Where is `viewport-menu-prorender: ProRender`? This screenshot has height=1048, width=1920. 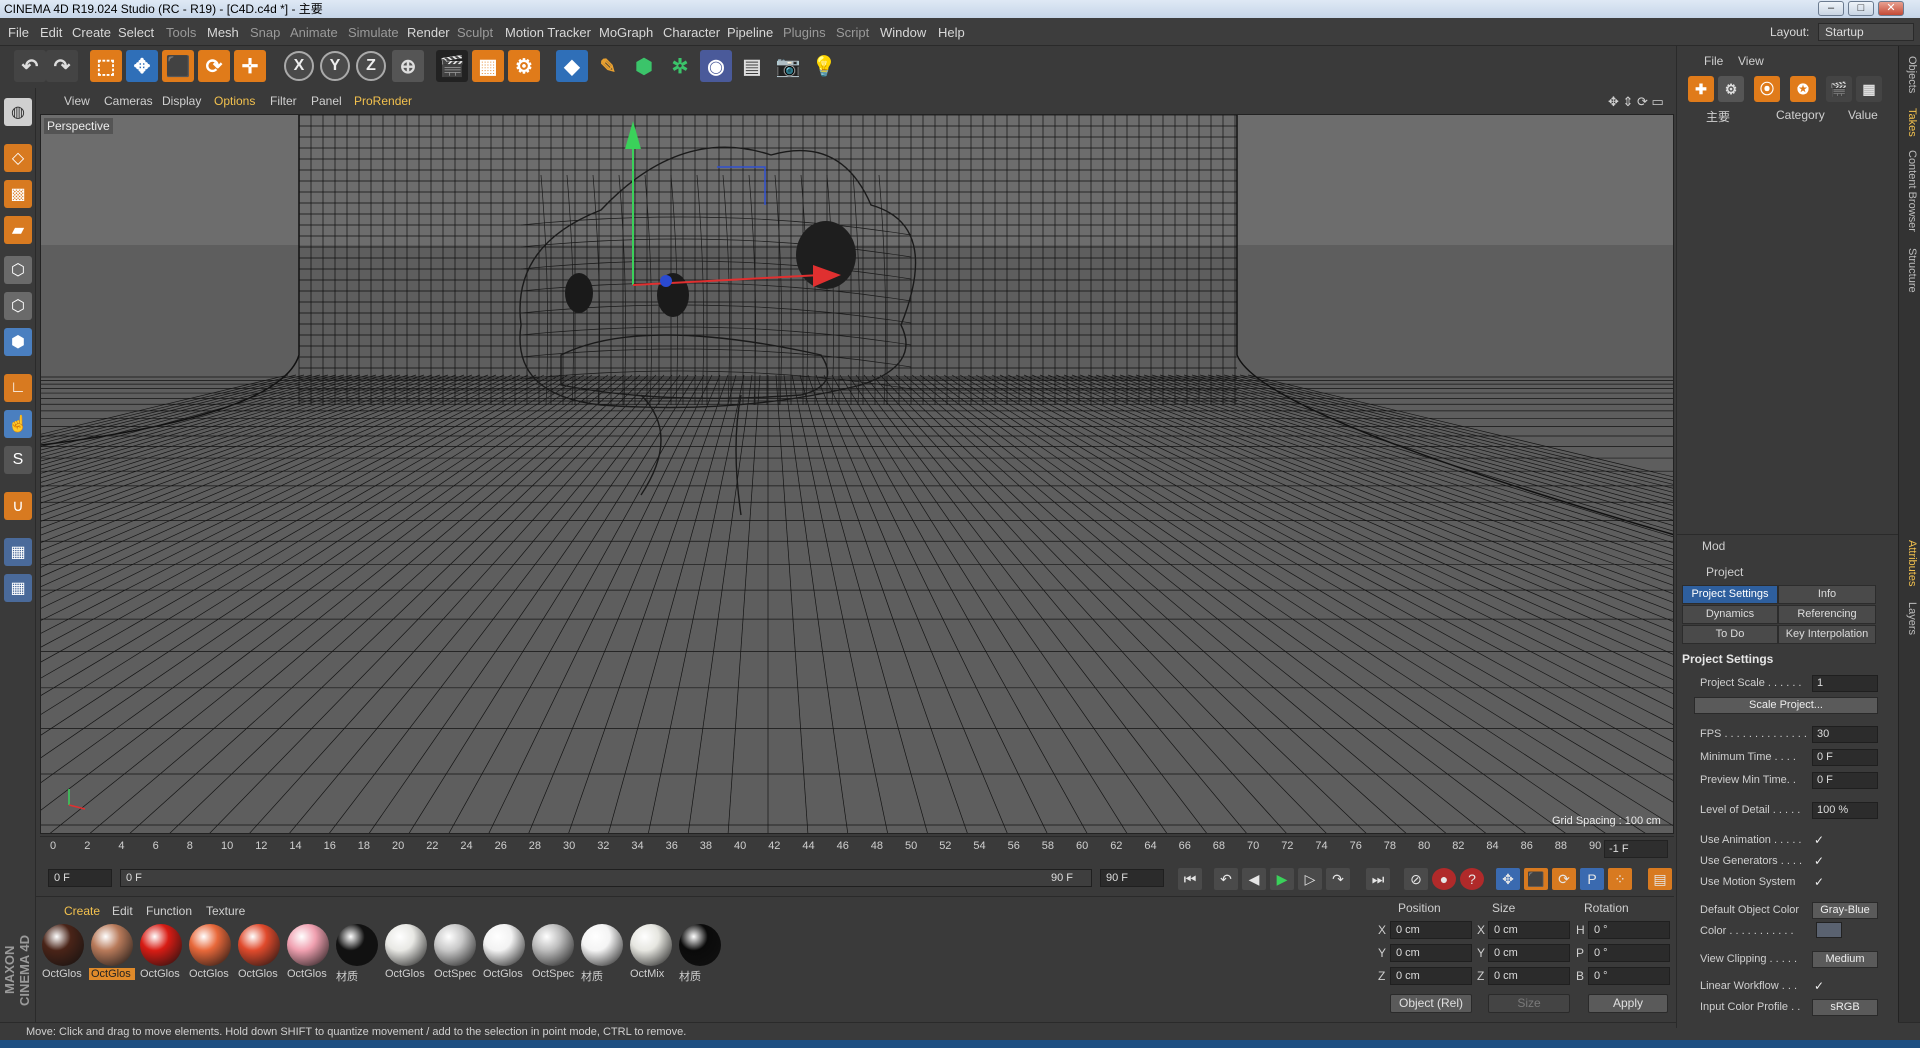
viewport-menu-prorender: ProRender is located at coordinates (383, 101).